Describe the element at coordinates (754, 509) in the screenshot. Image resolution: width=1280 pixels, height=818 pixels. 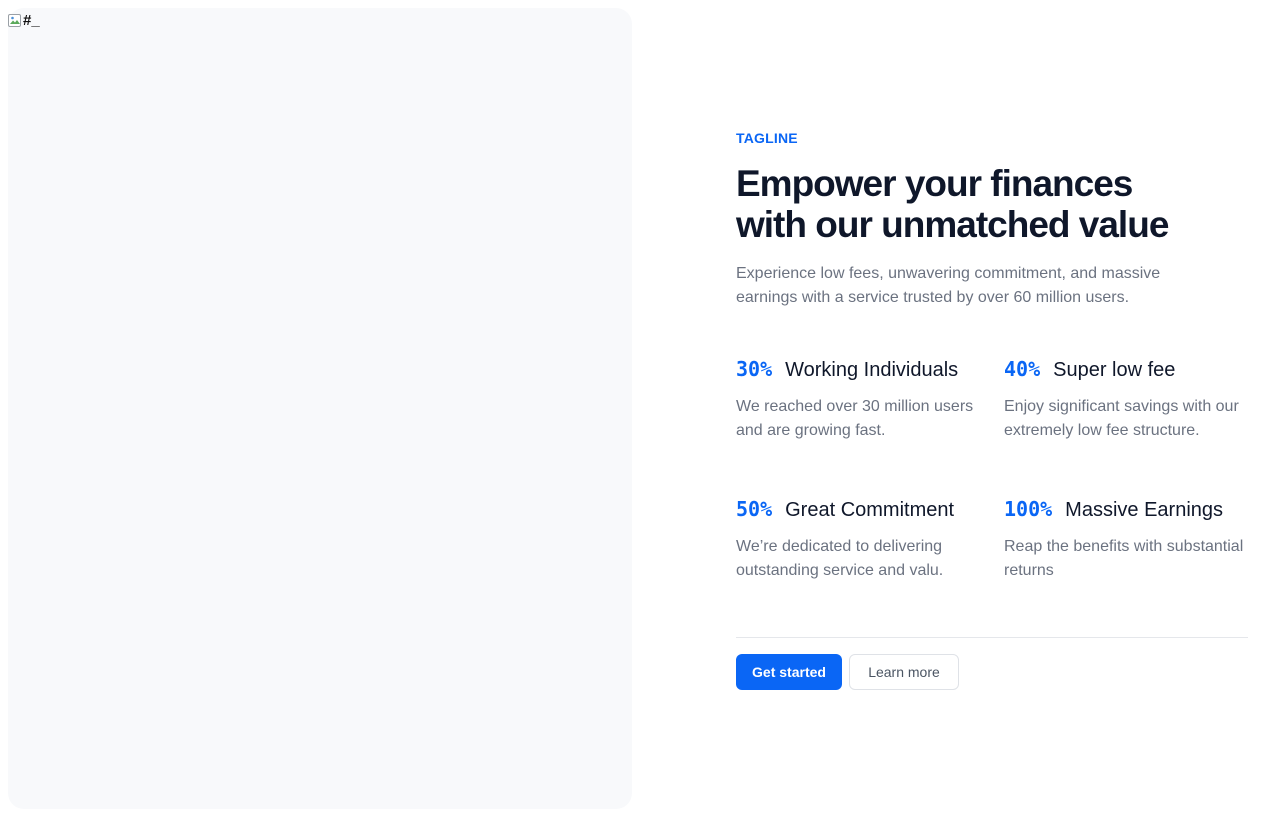
I see `stat-percent: 50%` at that location.